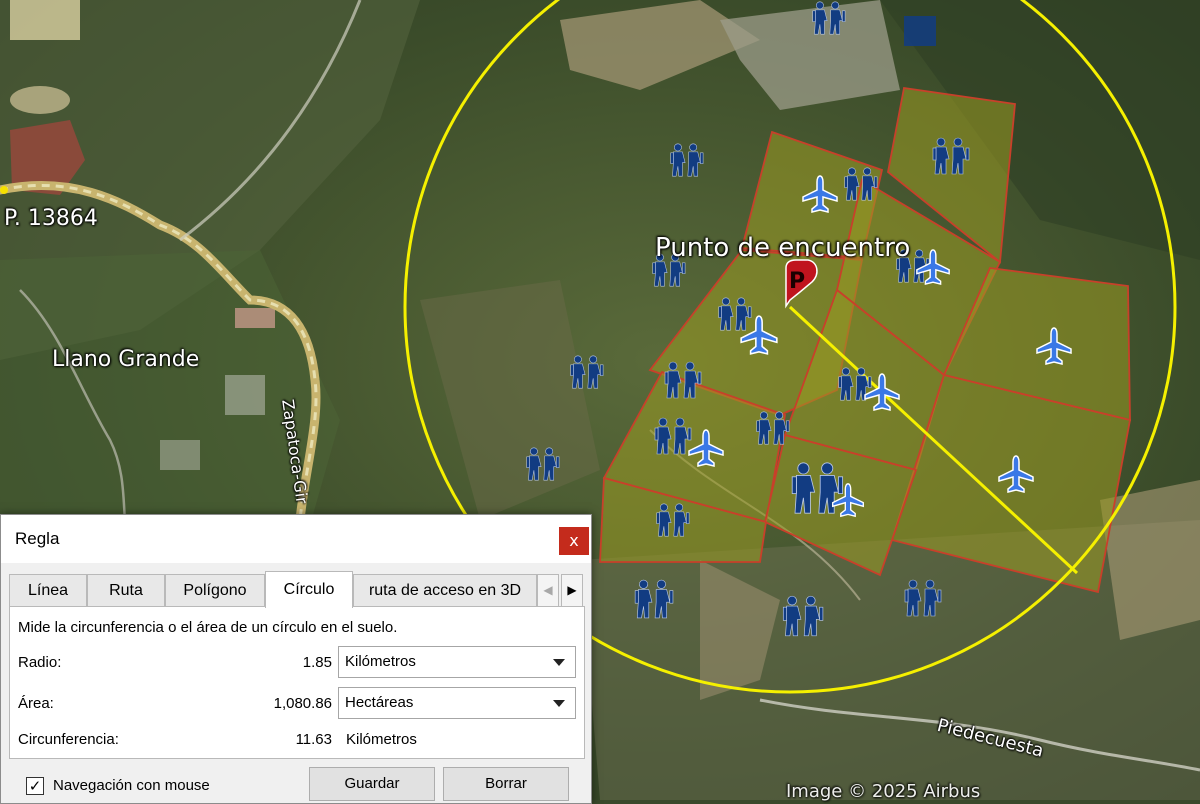 Image resolution: width=1200 pixels, height=804 pixels. Describe the element at coordinates (372, 784) in the screenshot. I see `save-button: Guardar` at that location.